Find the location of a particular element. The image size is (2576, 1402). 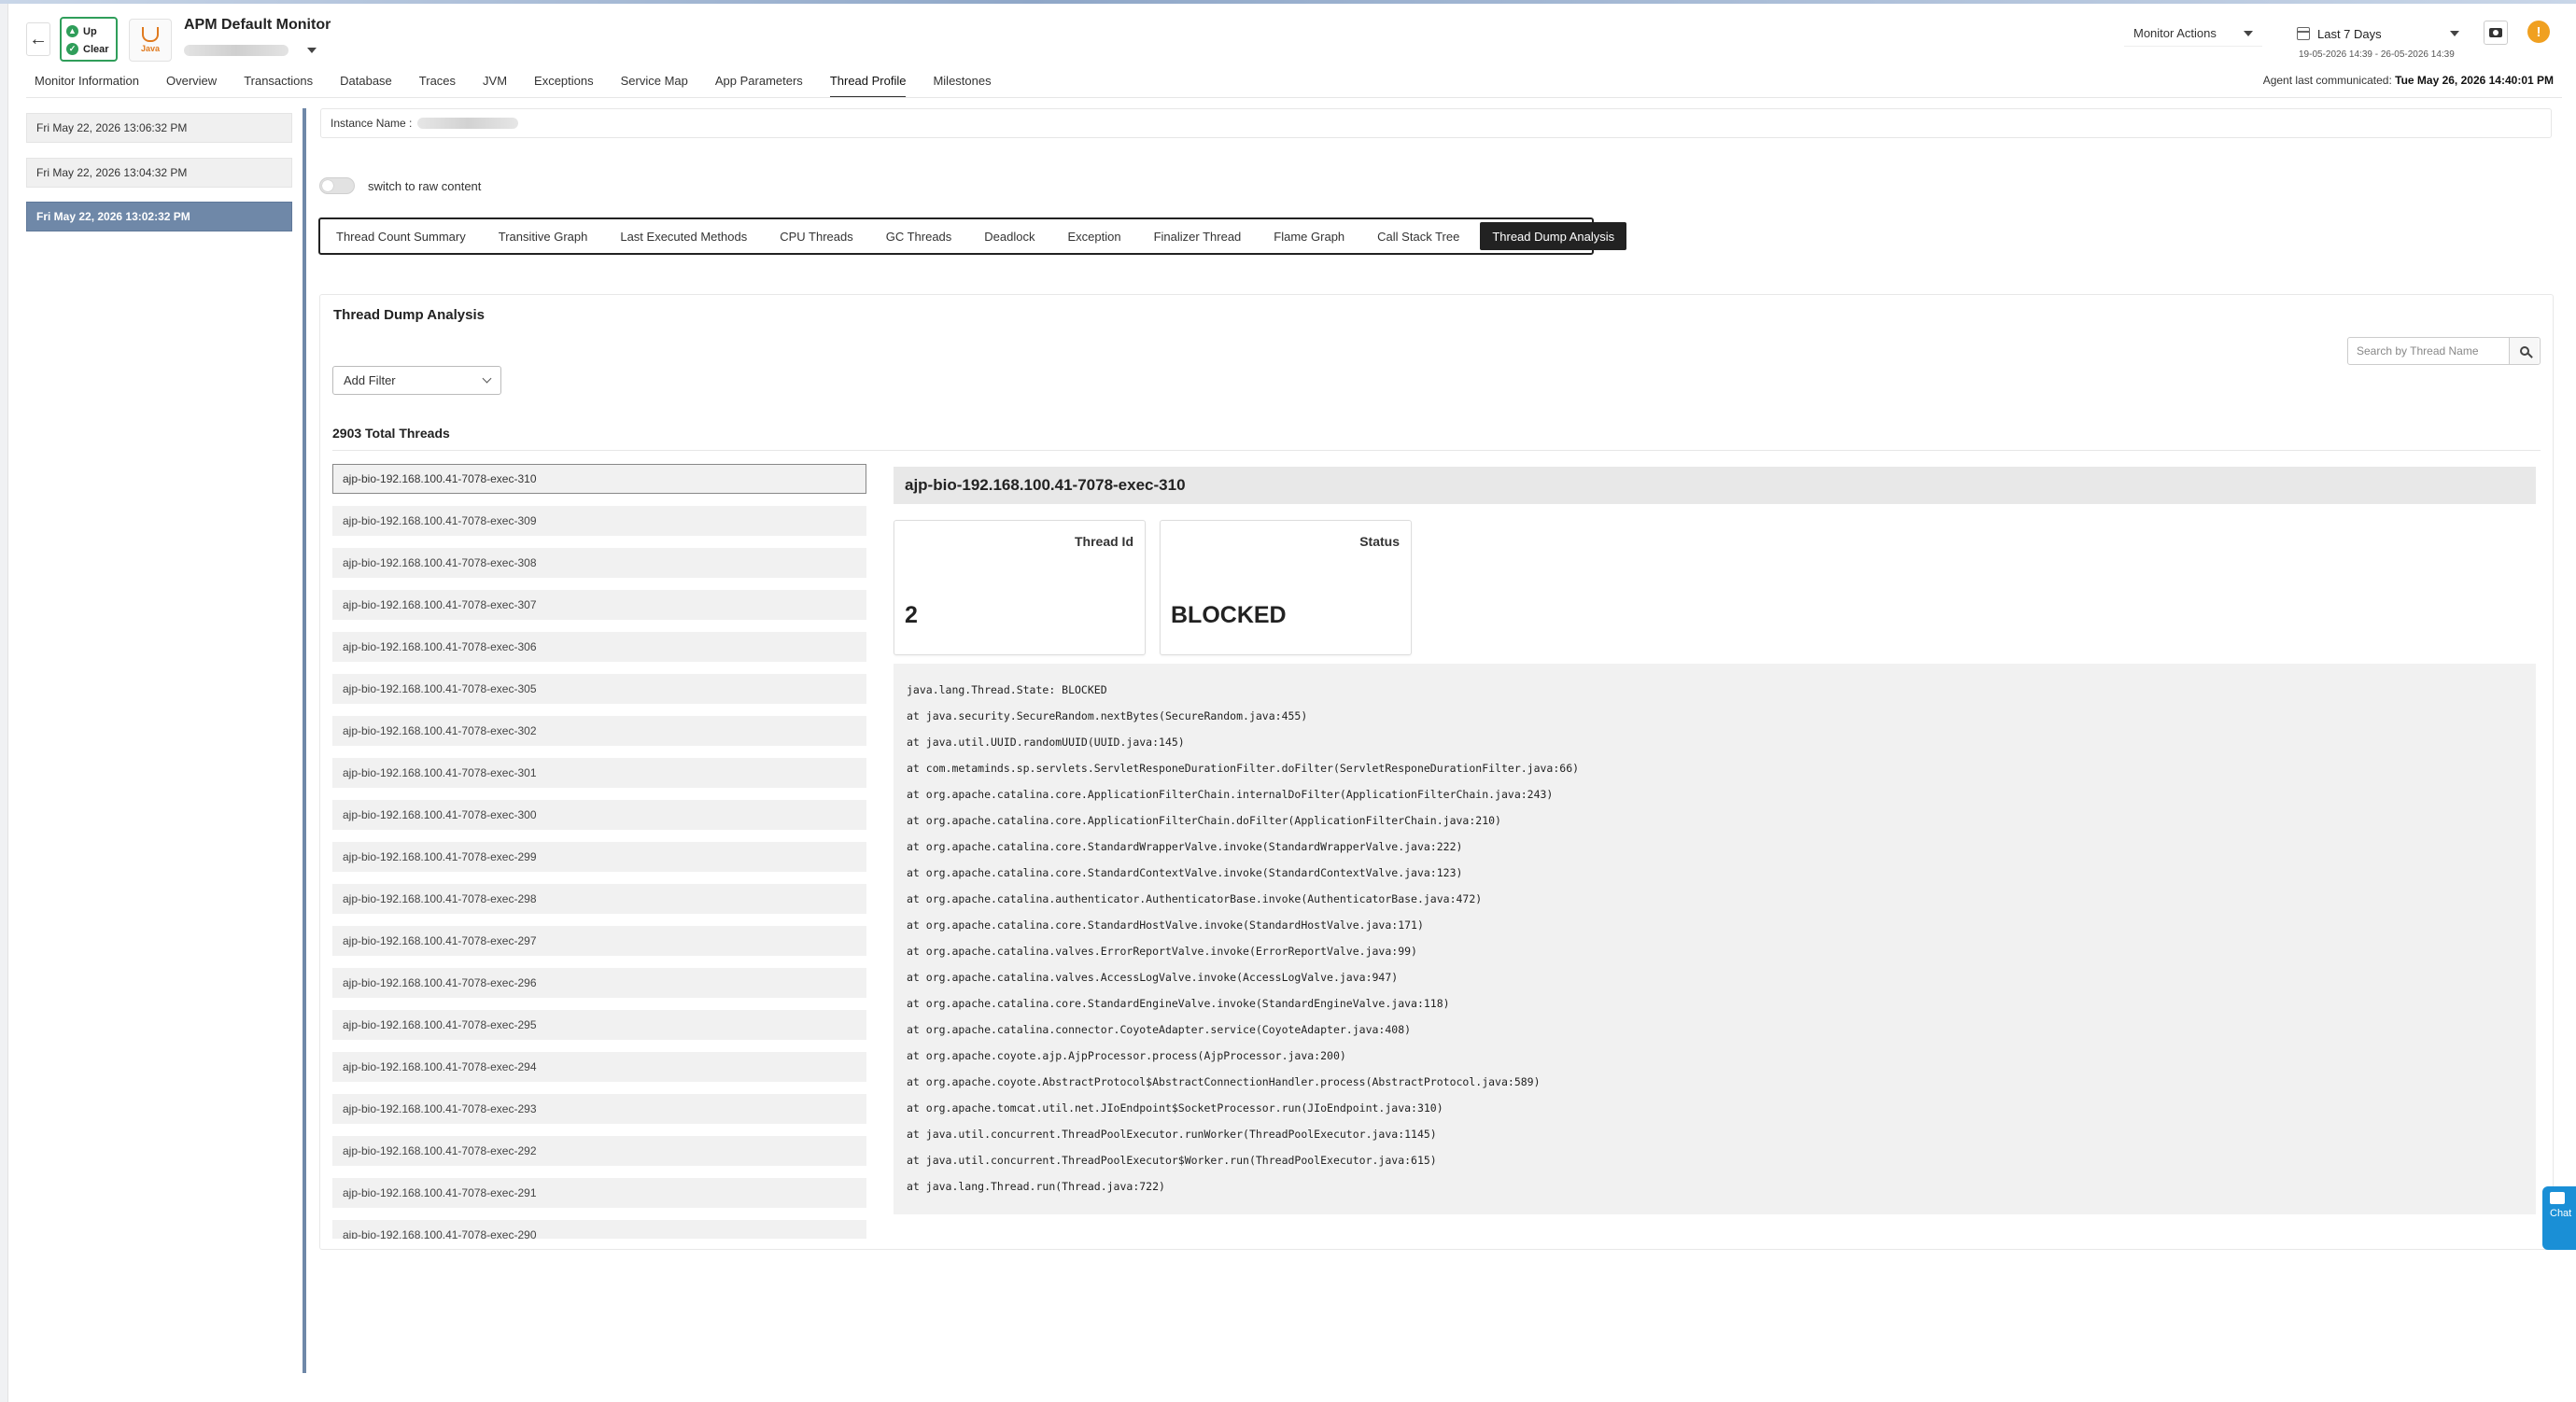

status-clear-label: Clear is located at coordinates (96, 49).